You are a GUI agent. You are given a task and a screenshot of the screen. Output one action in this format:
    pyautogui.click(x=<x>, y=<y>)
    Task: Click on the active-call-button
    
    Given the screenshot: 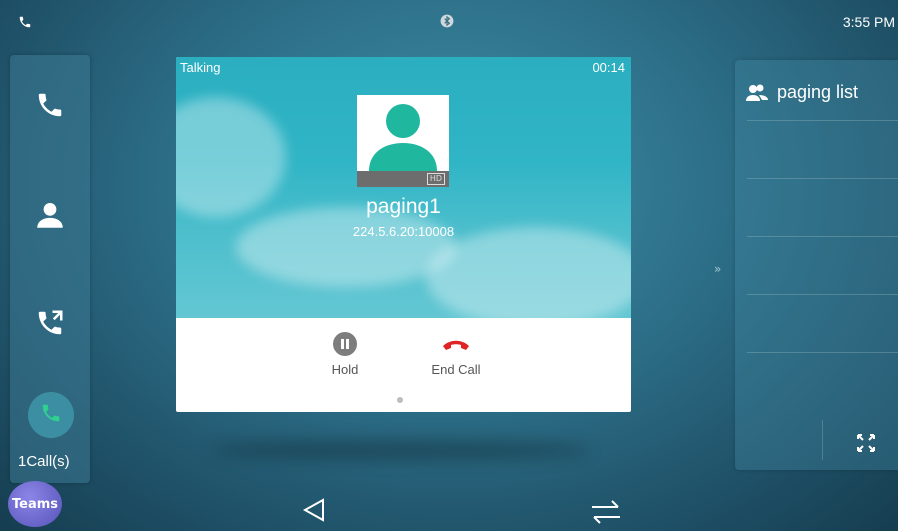 What is the action you would take?
    pyautogui.click(x=51, y=415)
    